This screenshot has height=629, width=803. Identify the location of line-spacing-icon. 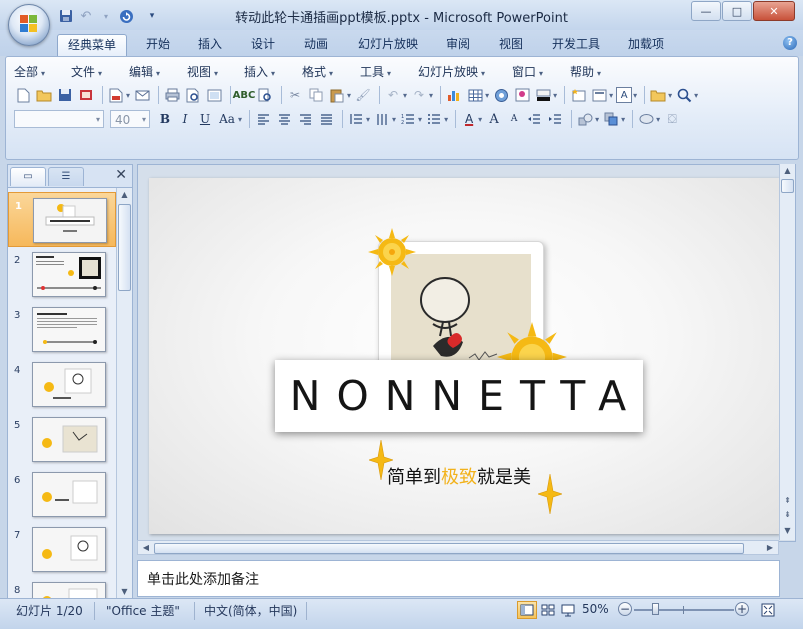
(356, 119).